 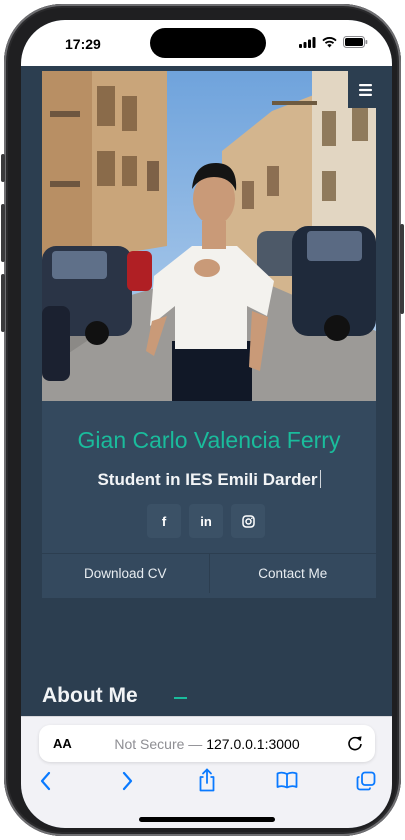 I want to click on address-bar: AA Not Secure — 127.0.0.1:3000, so click(x=207, y=743).